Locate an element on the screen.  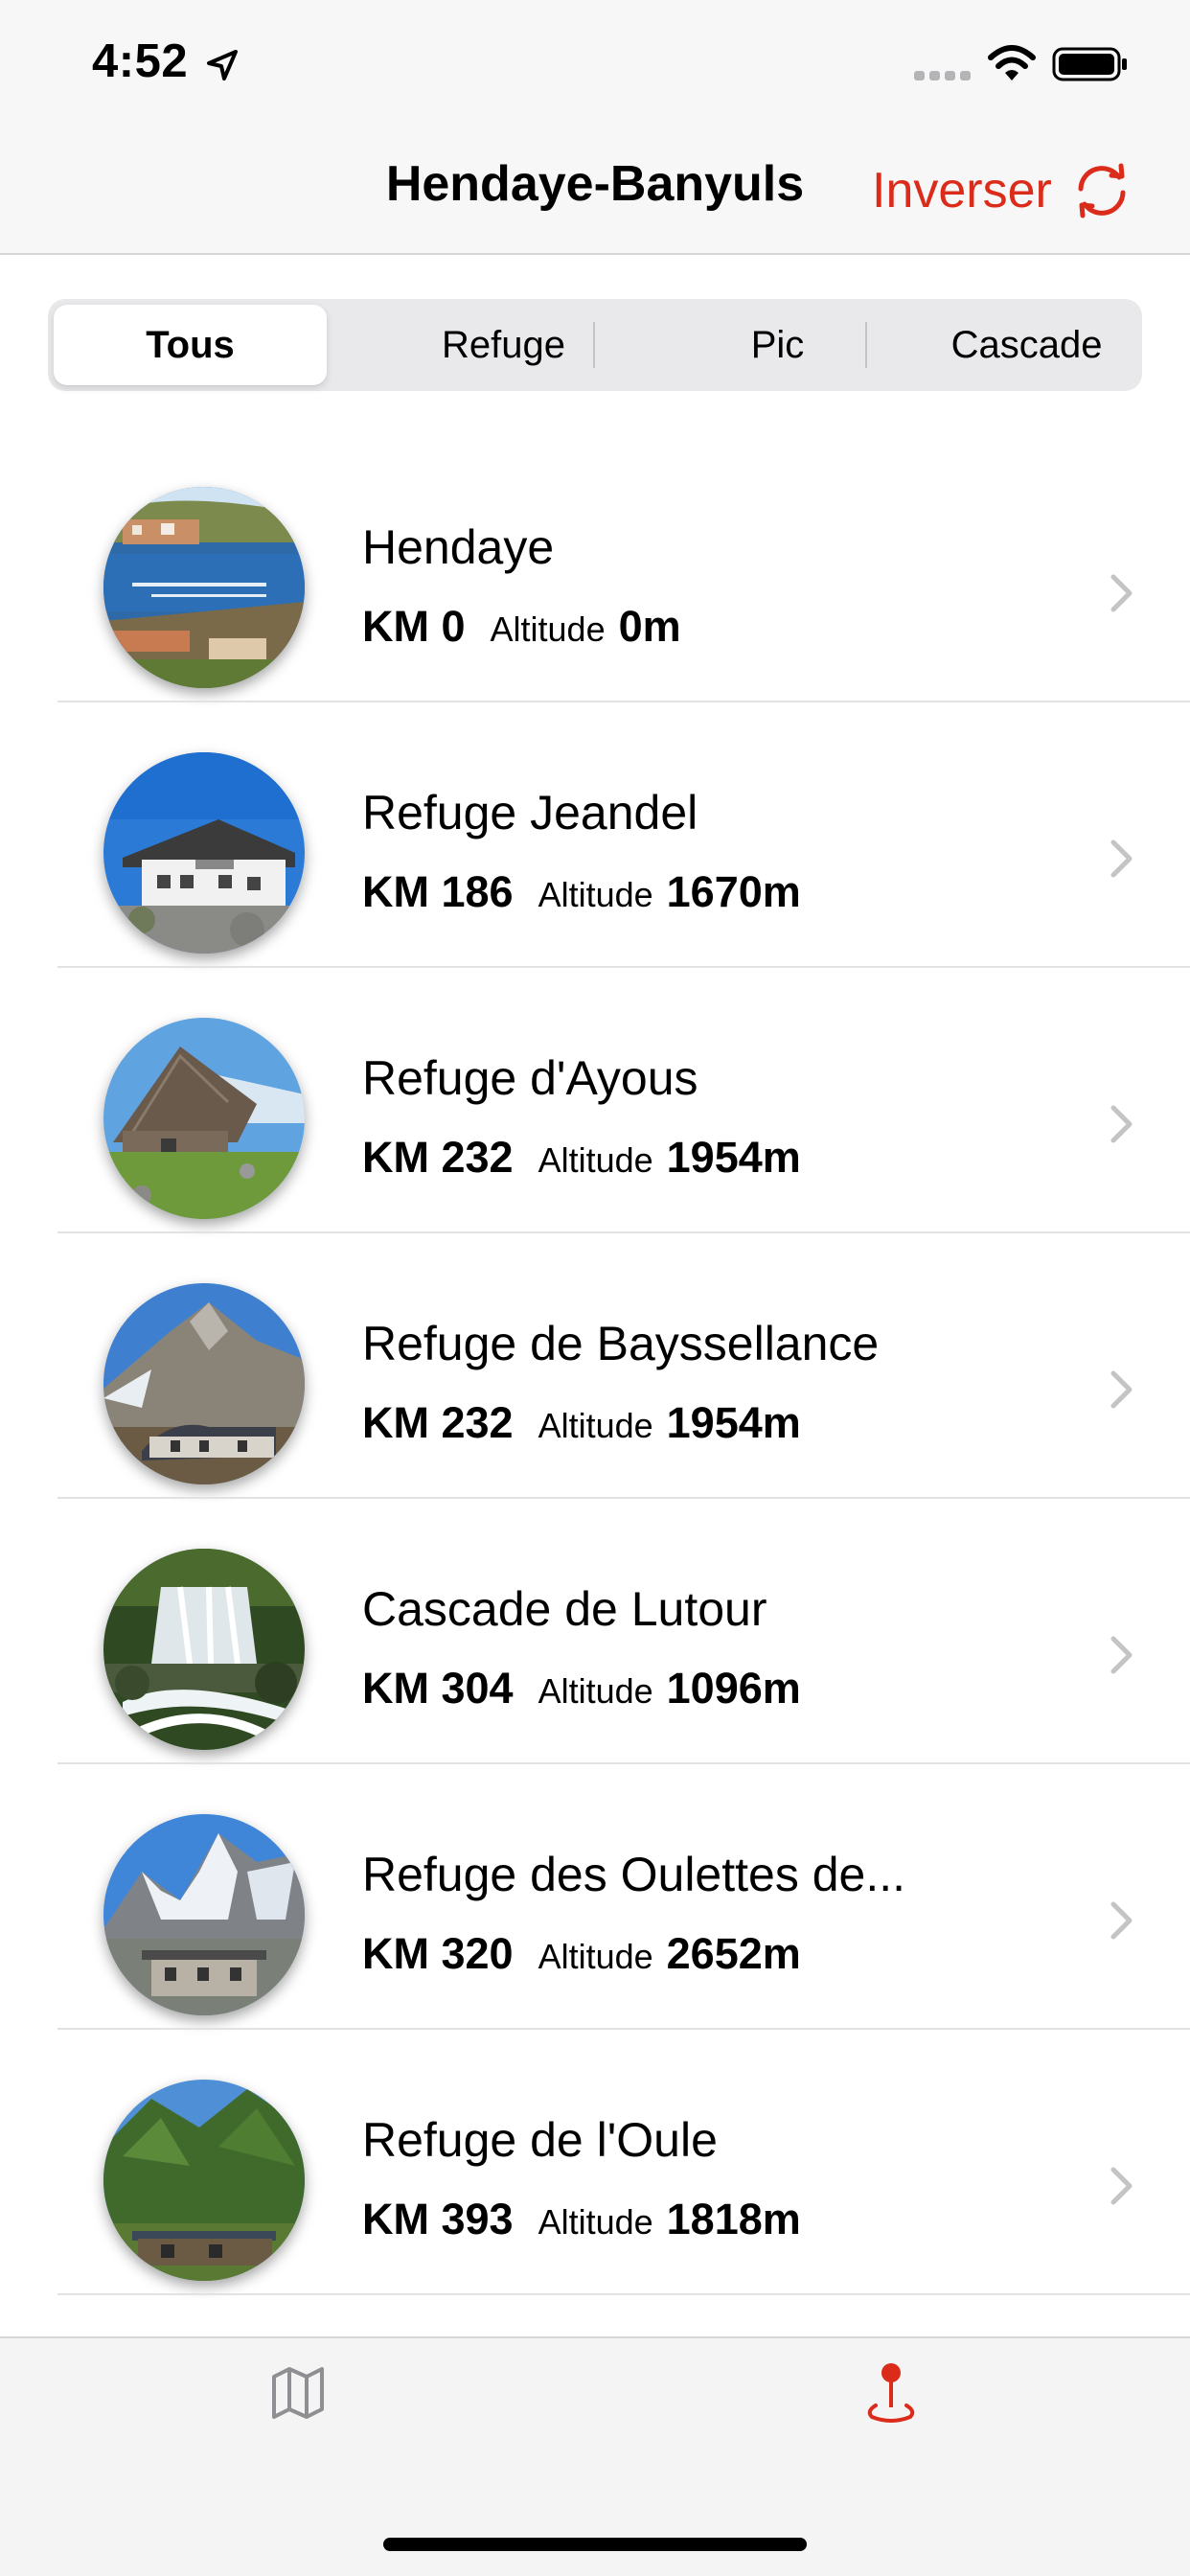
item-title: Refuge de Bayssellance is located at coordinates (621, 1343).